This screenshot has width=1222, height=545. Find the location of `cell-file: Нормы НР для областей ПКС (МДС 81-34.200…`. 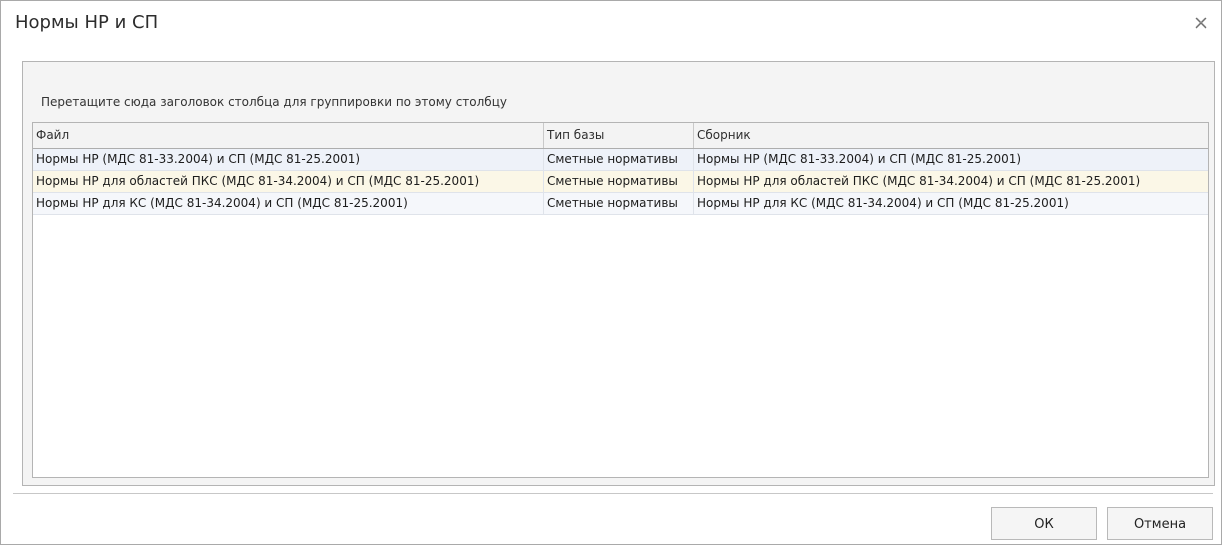

cell-file: Нормы НР для областей ПКС (МДС 81-34.200… is located at coordinates (288, 181).